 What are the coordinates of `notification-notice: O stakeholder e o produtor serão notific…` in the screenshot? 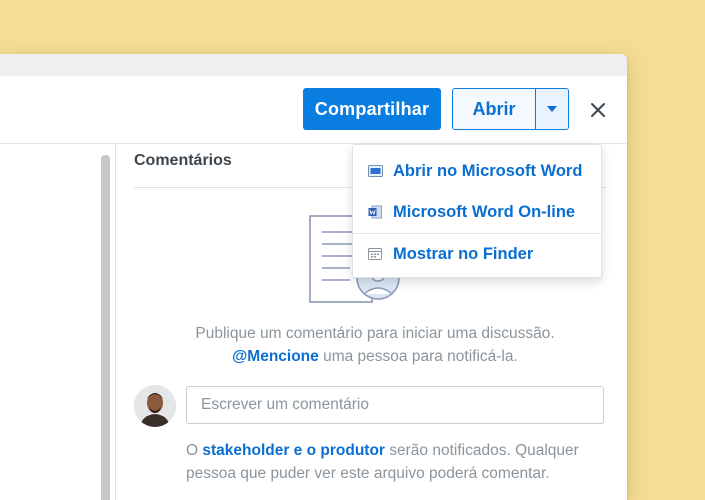 It's located at (401, 462).